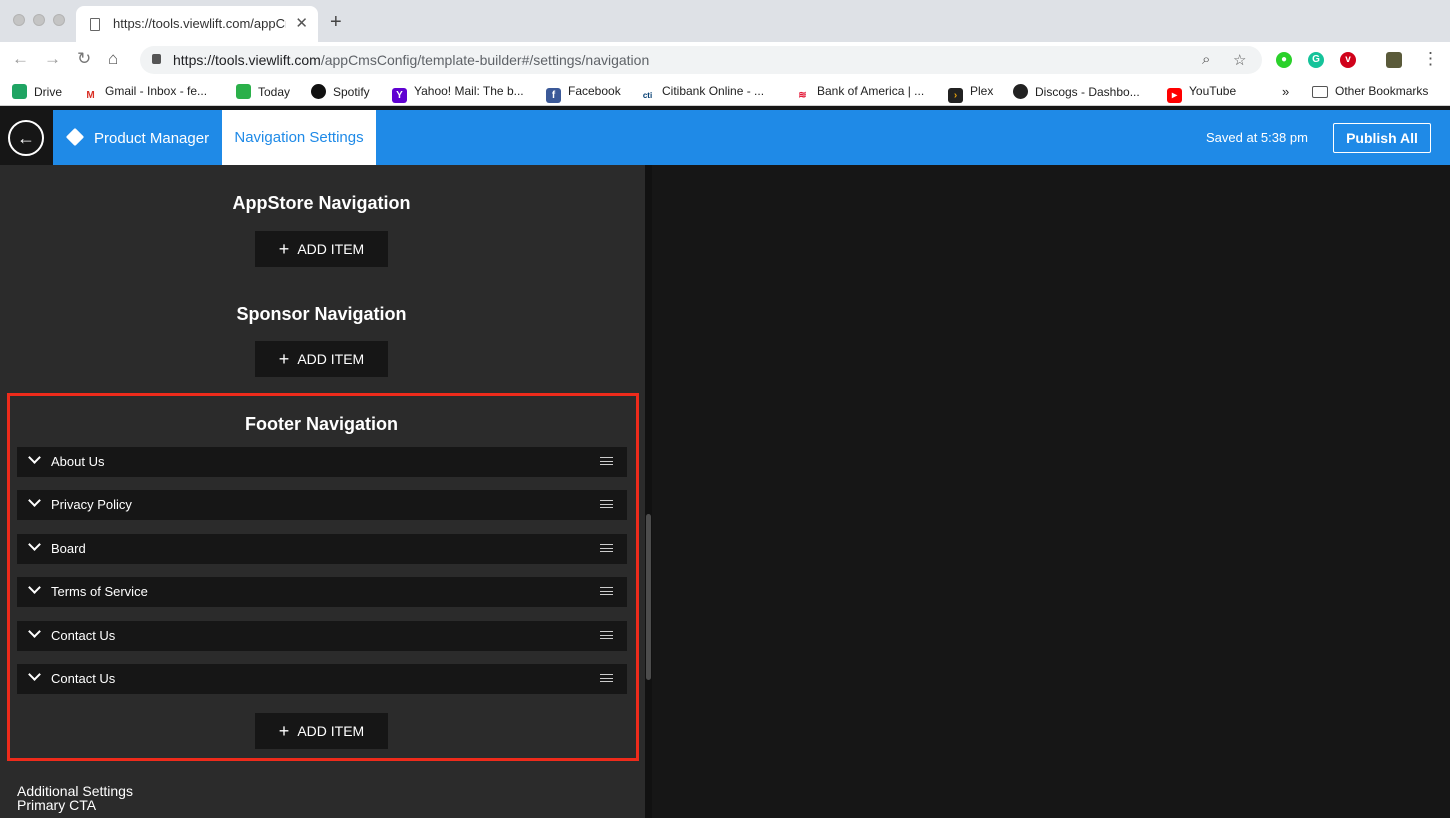  What do you see at coordinates (955, 95) in the screenshot?
I see `plex-icon: ›` at bounding box center [955, 95].